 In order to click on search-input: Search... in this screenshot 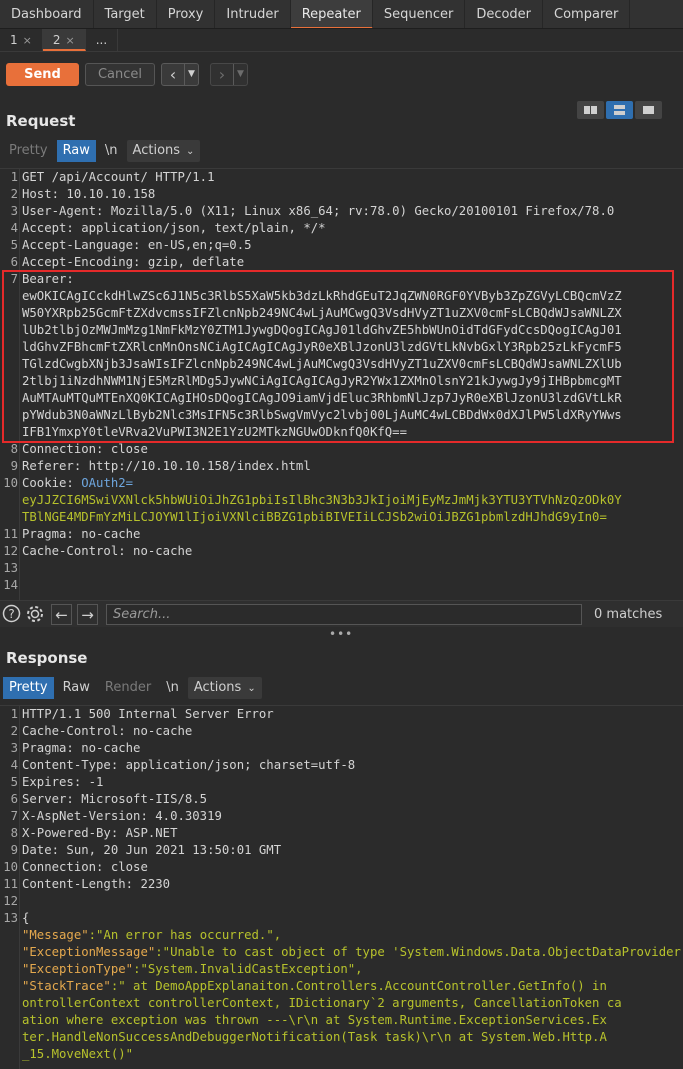, I will do `click(344, 614)`.